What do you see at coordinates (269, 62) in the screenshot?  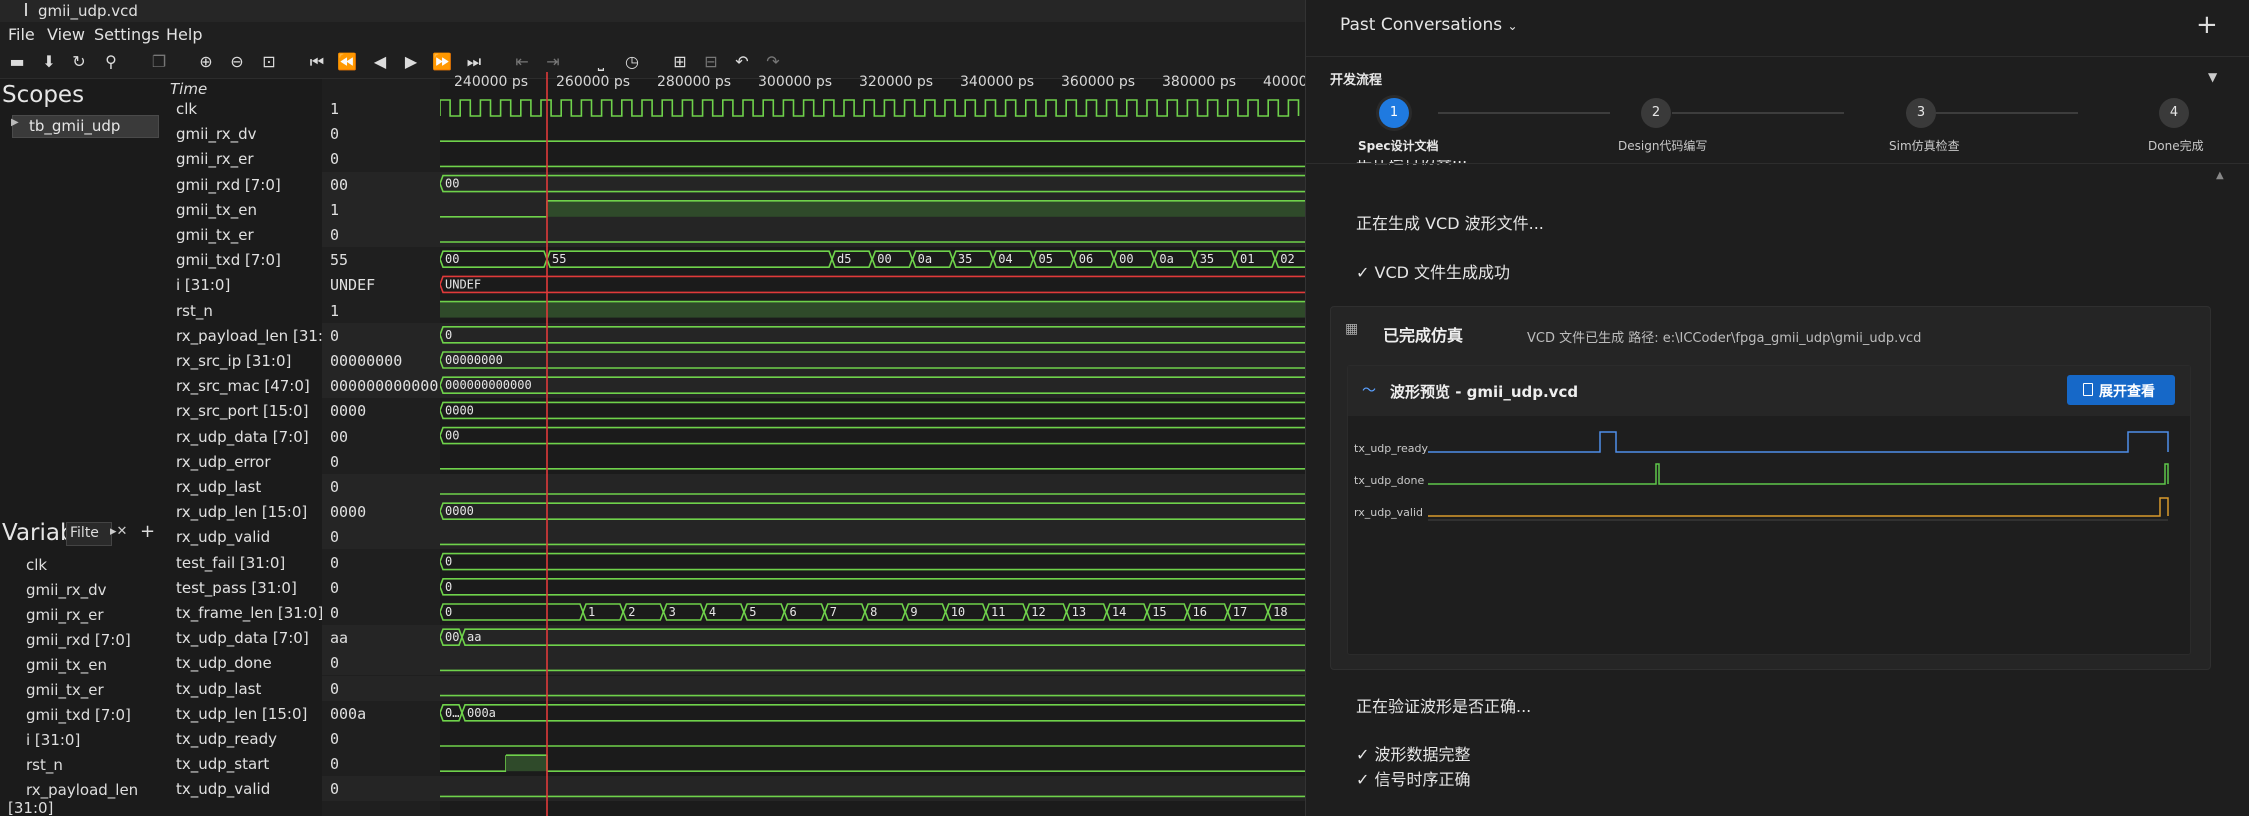 I see `zoom-fit-icon: ⊡` at bounding box center [269, 62].